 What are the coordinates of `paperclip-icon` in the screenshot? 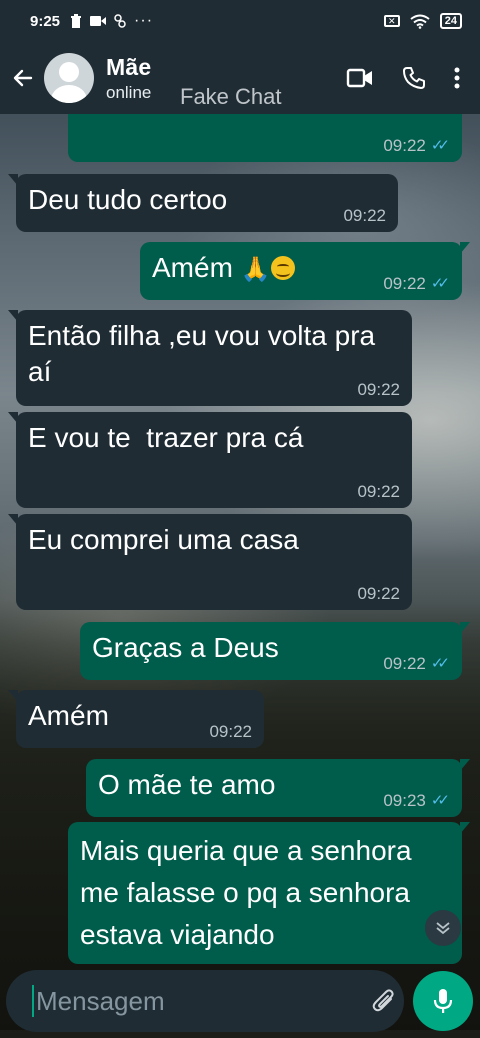 It's located at (384, 1001).